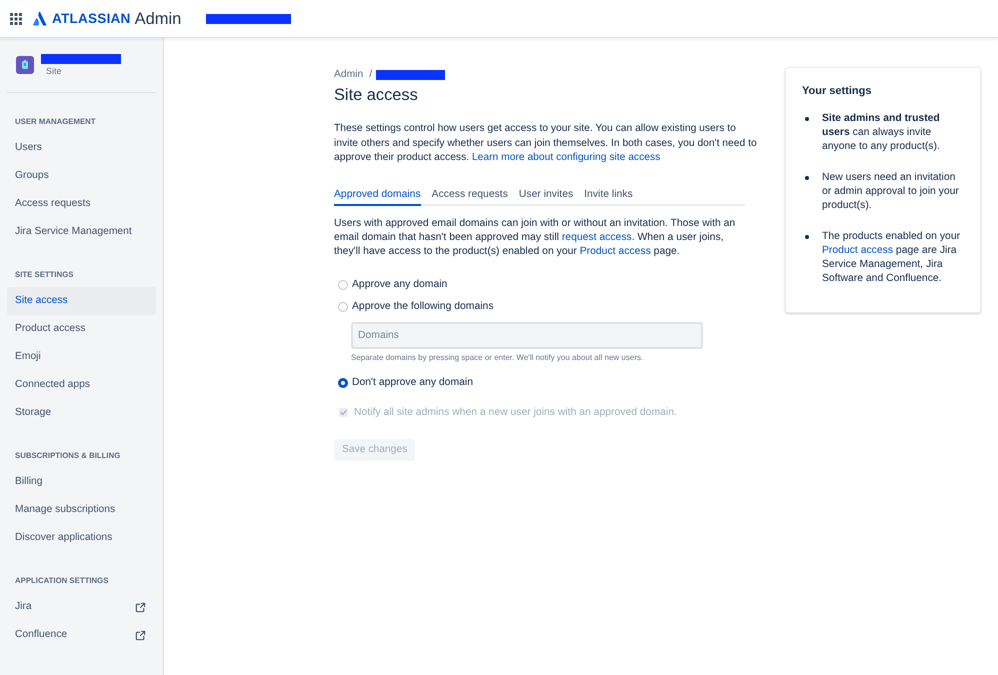 The image size is (998, 675). What do you see at coordinates (515, 413) in the screenshot?
I see `checkbox-label: Notify all site admins when a new user joins with an approved domain.` at bounding box center [515, 413].